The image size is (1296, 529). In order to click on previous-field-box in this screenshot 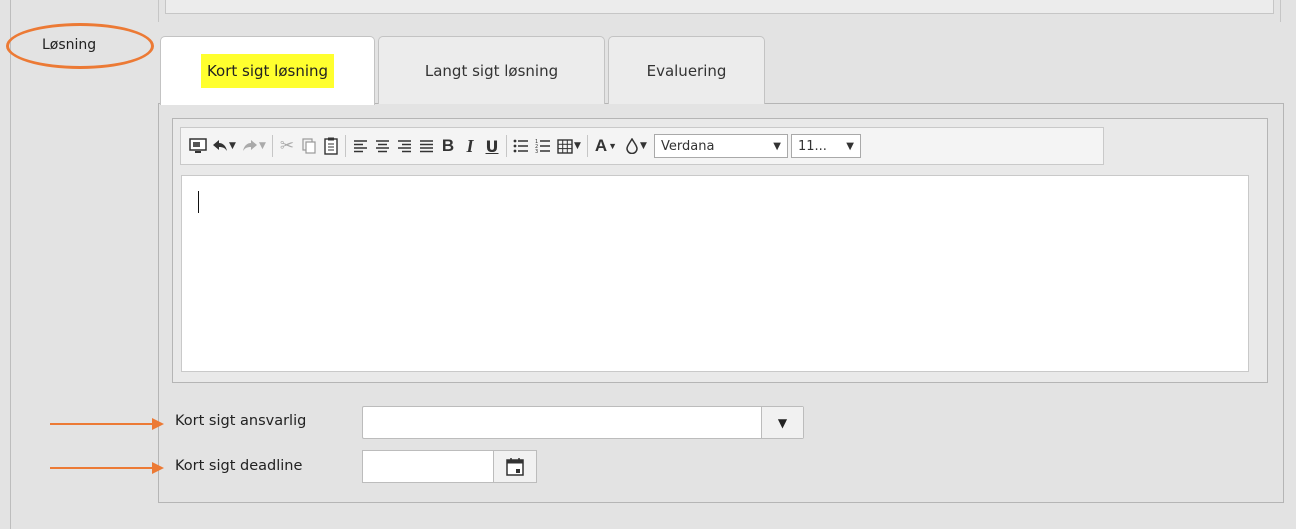, I will do `click(719, 7)`.